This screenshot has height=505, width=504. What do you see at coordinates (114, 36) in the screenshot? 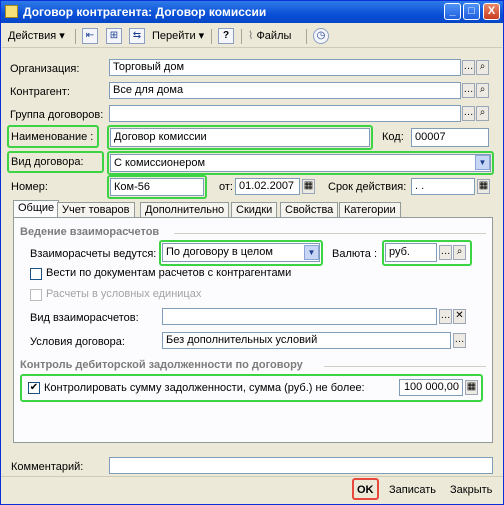
I see `structure-icon: ⊞` at bounding box center [114, 36].